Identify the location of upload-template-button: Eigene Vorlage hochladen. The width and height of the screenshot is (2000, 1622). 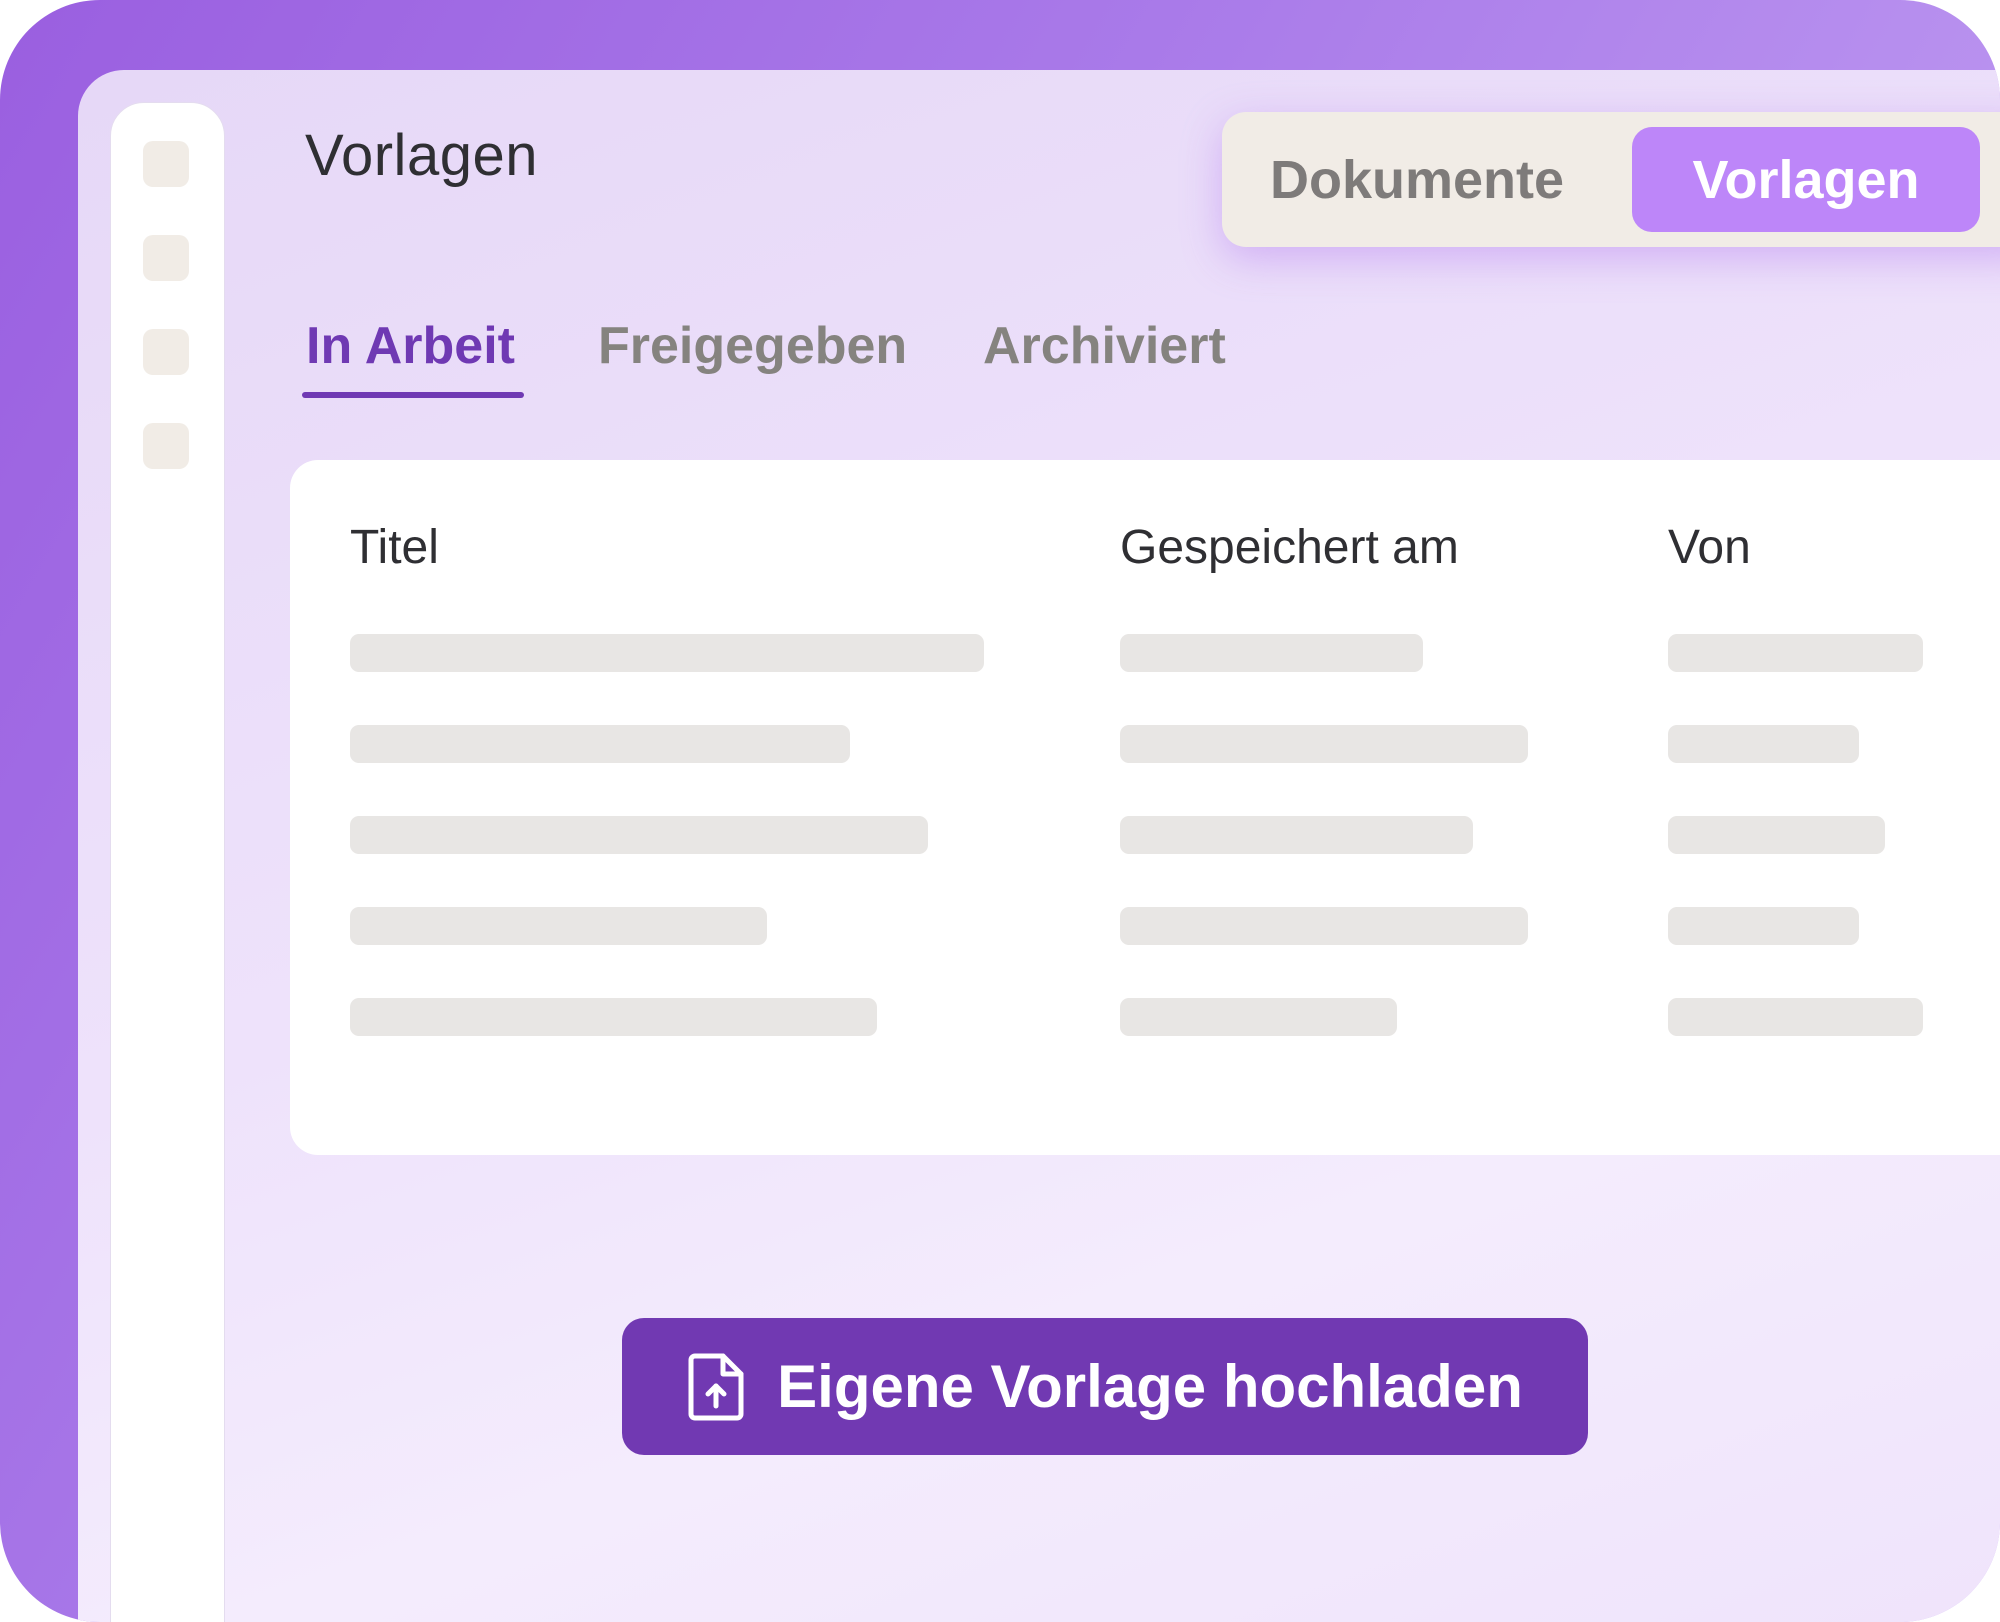
(1105, 1386).